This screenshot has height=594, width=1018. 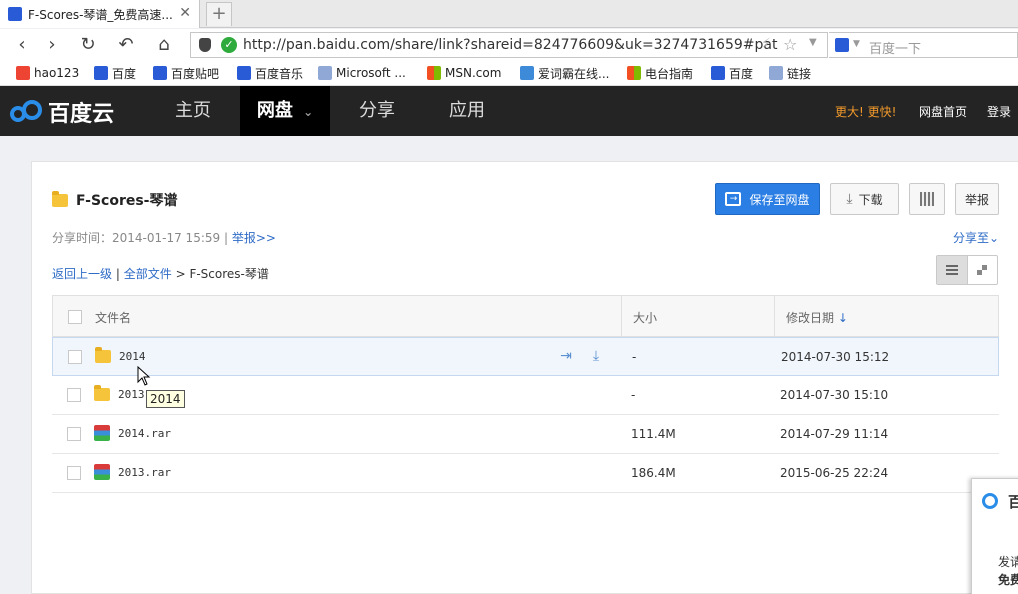 What do you see at coordinates (82, 274) in the screenshot?
I see `crumb-back: 返回上一级` at bounding box center [82, 274].